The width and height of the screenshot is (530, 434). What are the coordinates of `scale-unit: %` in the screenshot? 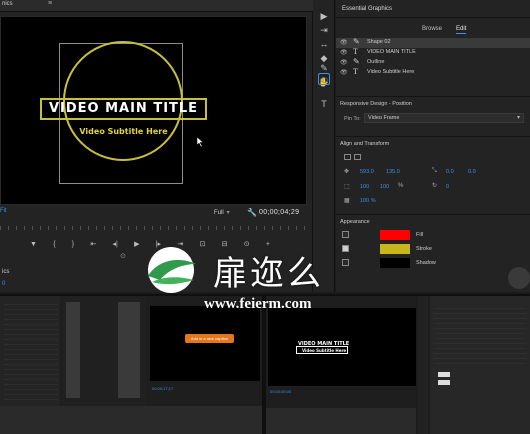 It's located at (401, 186).